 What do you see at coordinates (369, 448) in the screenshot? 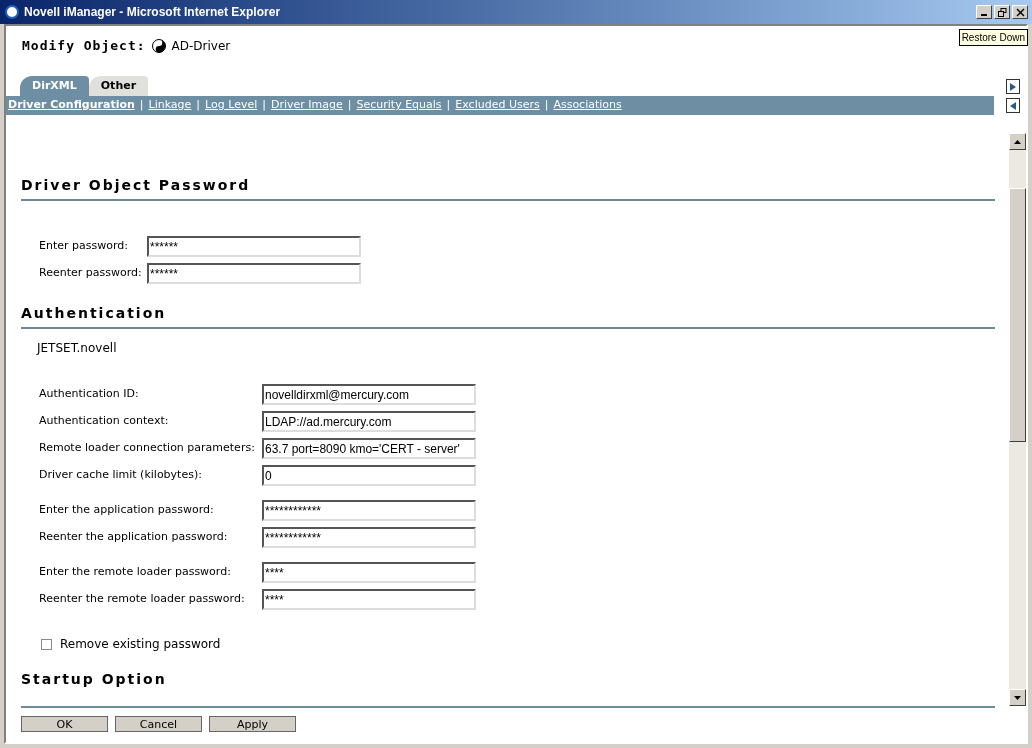
I see `input-field: 63.7 port=8090 kmo='CERT - server'` at bounding box center [369, 448].